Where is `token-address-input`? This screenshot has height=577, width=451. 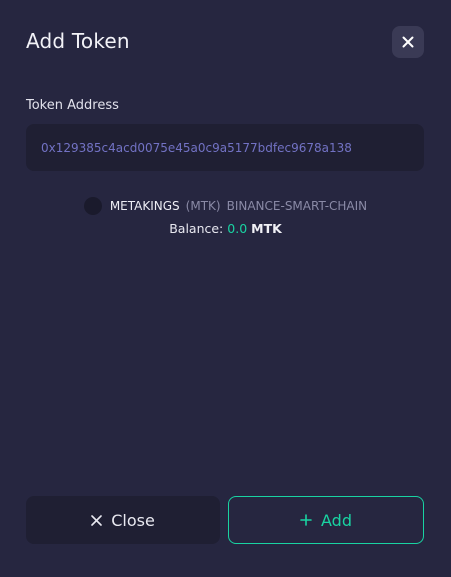
token-address-input is located at coordinates (225, 147).